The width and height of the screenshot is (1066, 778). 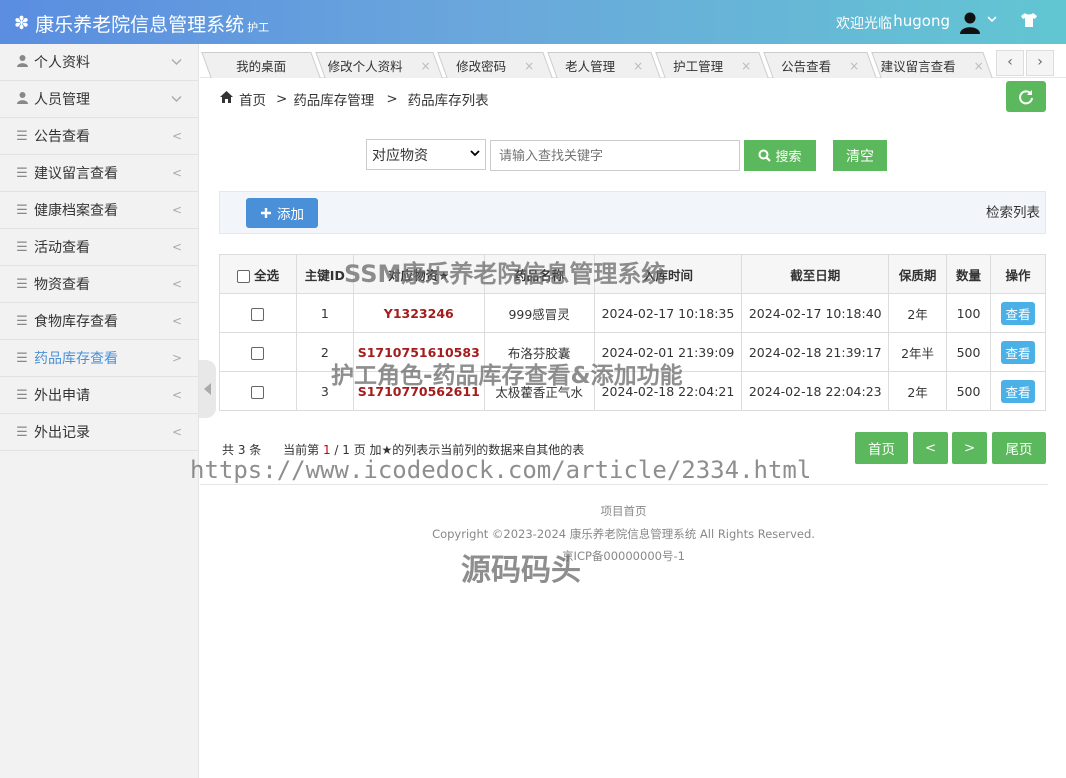 I want to click on sidebar-item-food-stock: ☰ 食物库存查看 <, so click(x=99, y=321).